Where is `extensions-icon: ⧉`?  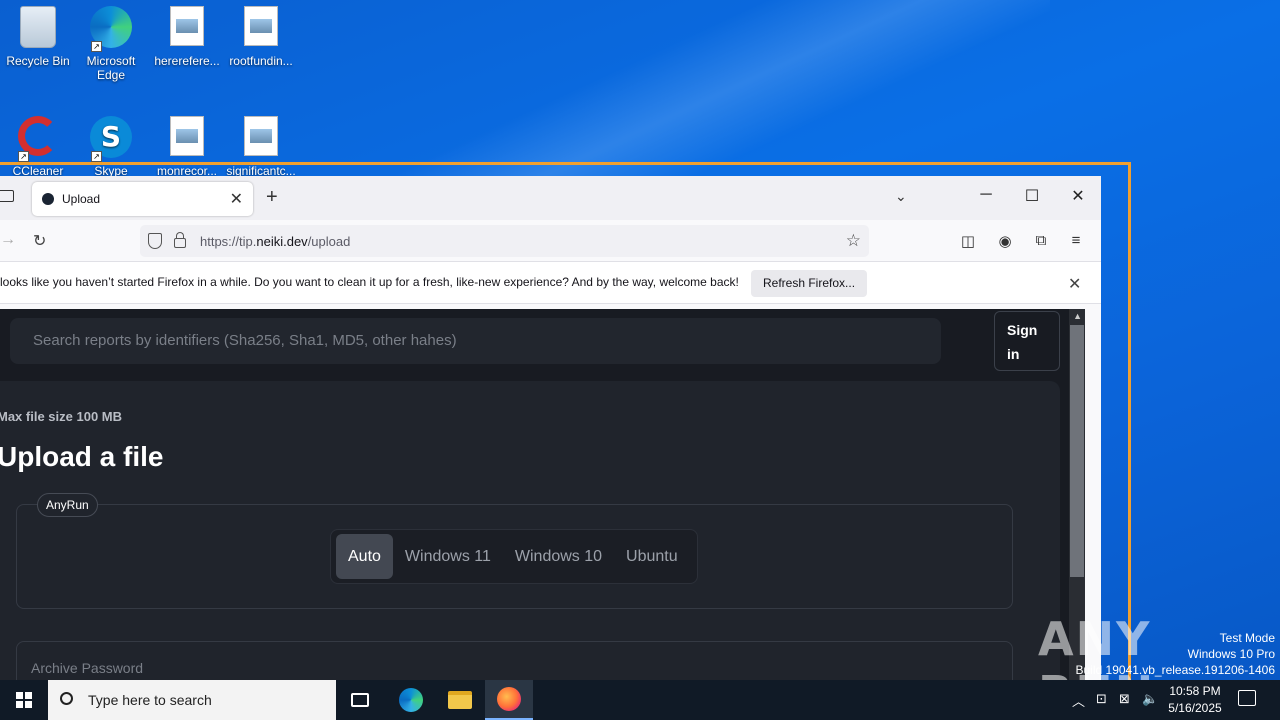
extensions-icon: ⧉ is located at coordinates (1041, 240).